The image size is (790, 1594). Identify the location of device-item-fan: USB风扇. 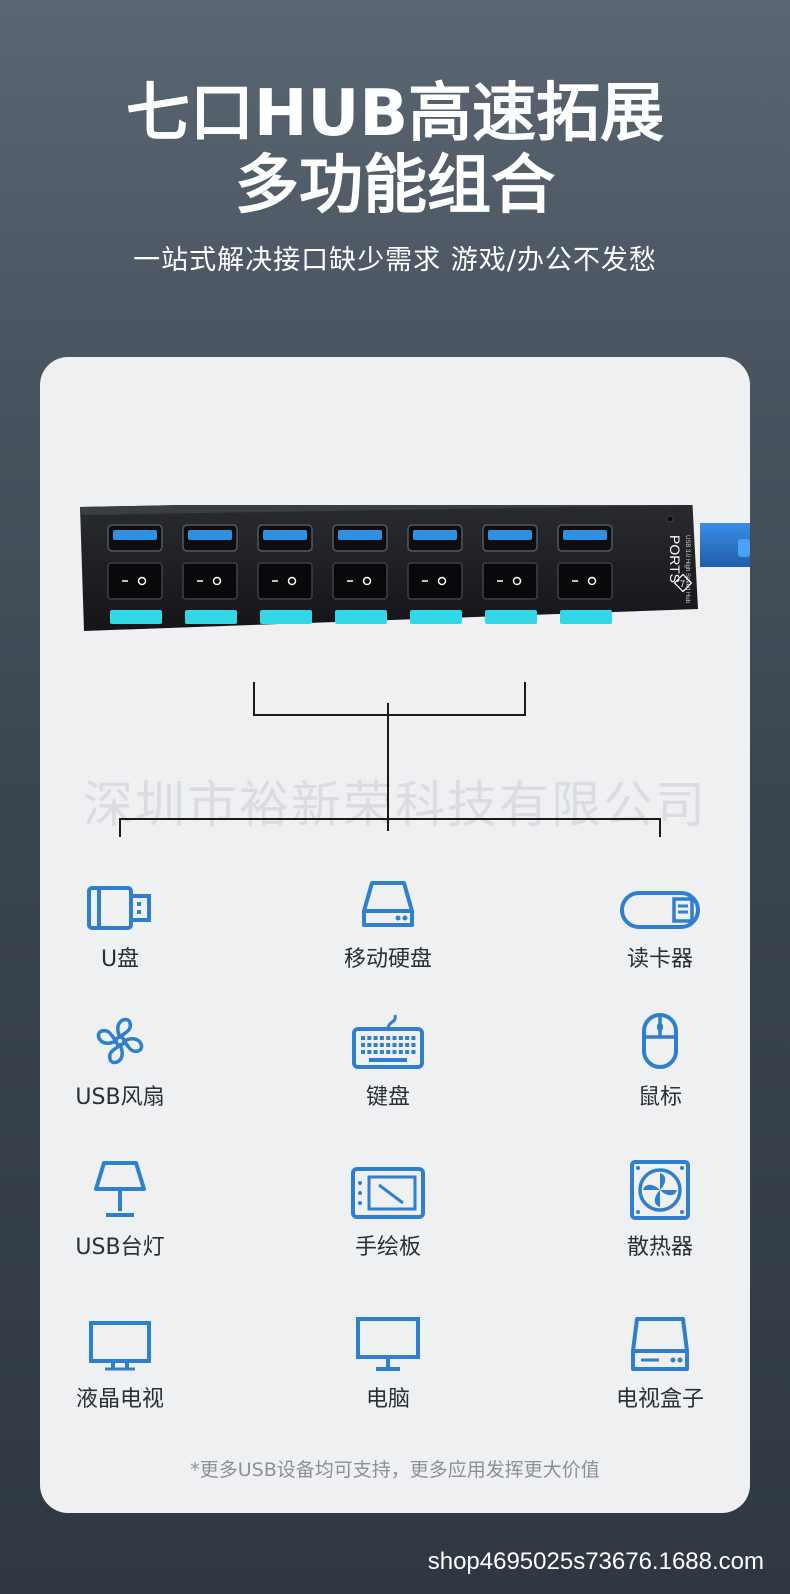
(130, 1059).